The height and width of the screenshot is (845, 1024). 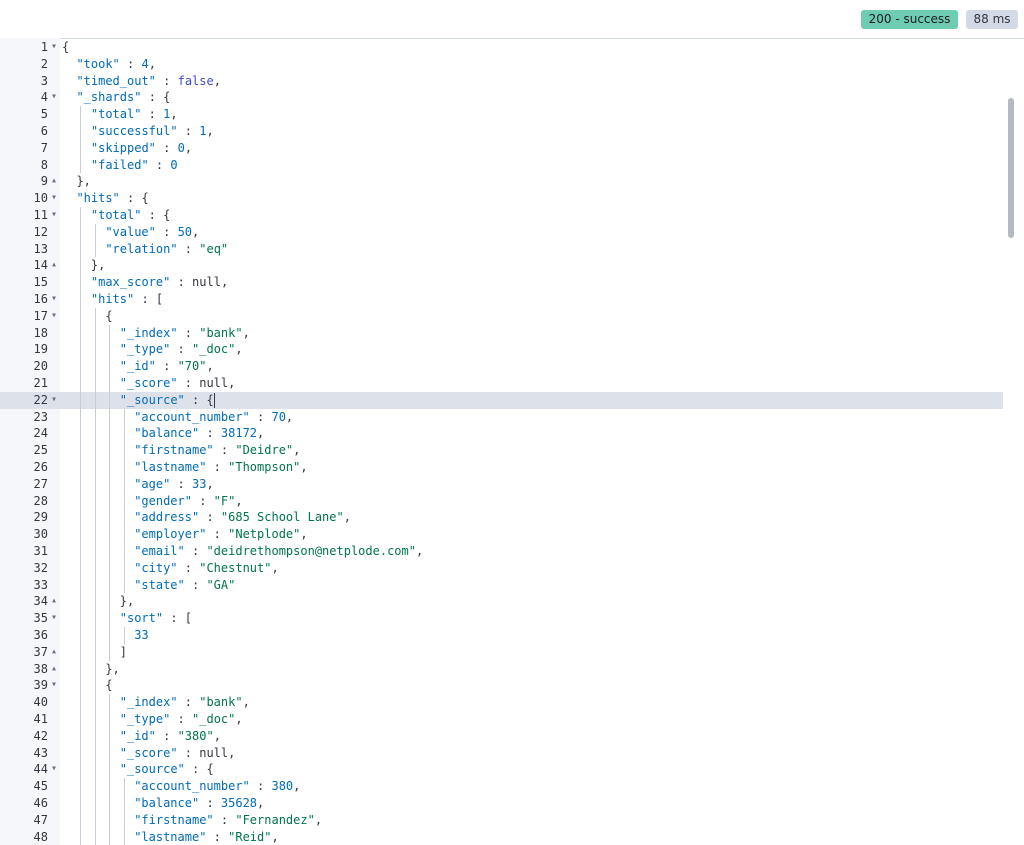 What do you see at coordinates (501, 165) in the screenshot?
I see `code-line: 8 "failed" : 0` at bounding box center [501, 165].